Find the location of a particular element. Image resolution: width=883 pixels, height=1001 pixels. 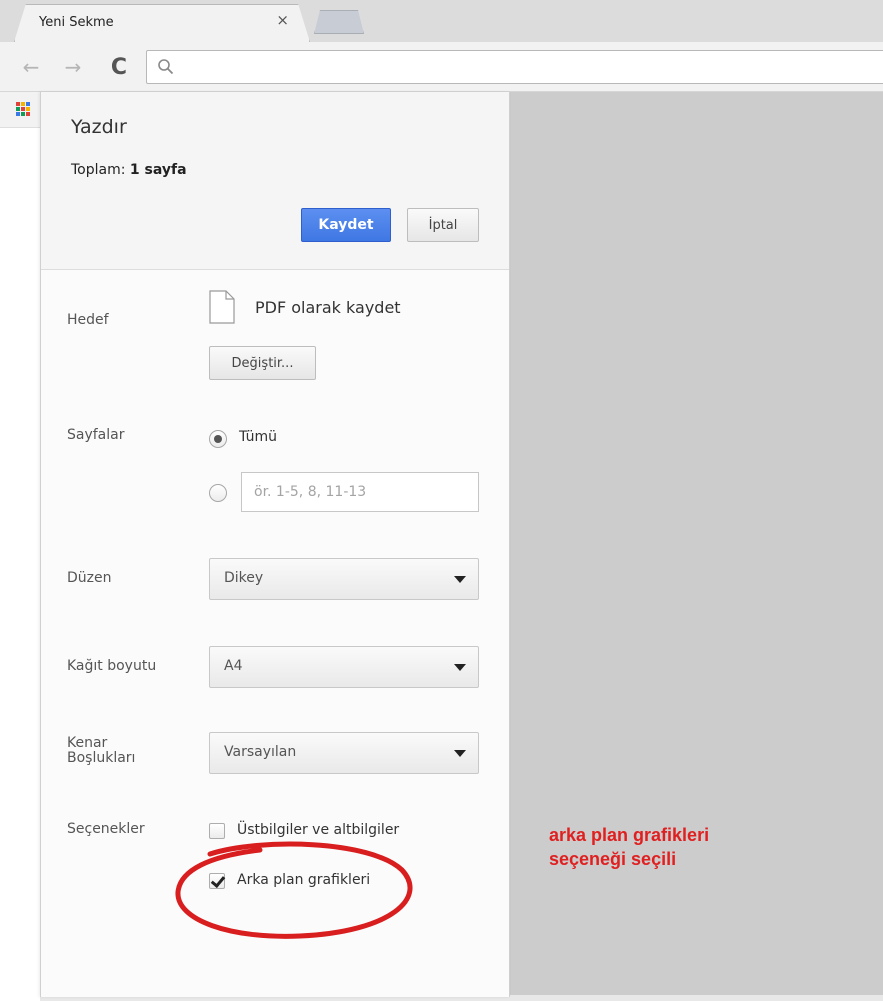

search-icon is located at coordinates (166, 67).